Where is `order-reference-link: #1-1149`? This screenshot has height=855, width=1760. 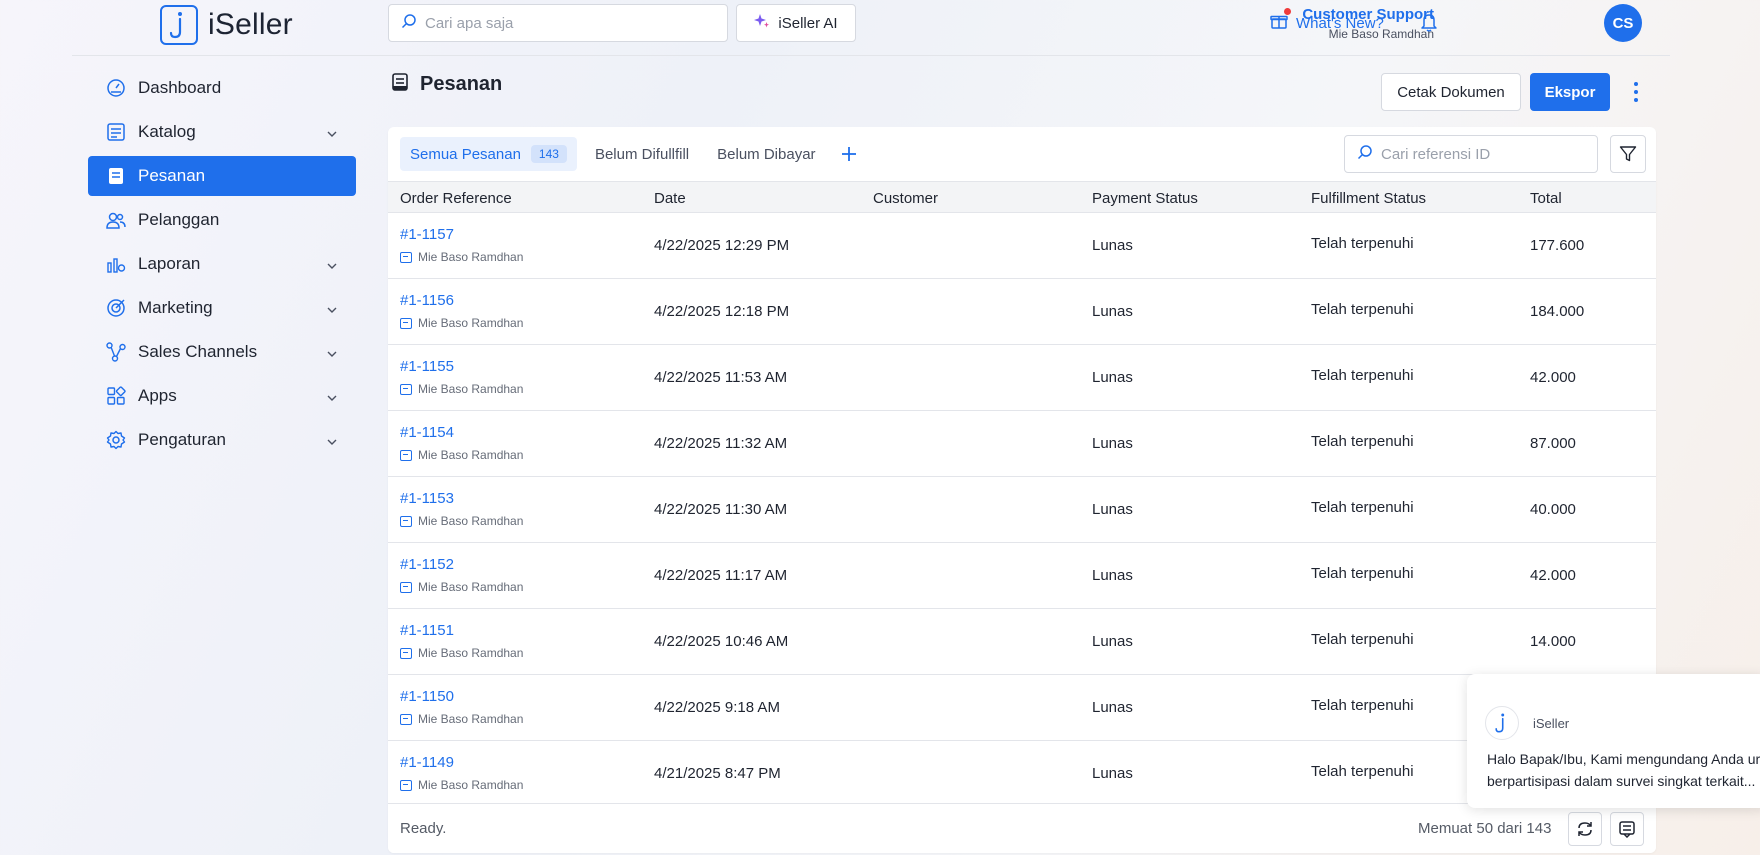 order-reference-link: #1-1149 is located at coordinates (427, 762).